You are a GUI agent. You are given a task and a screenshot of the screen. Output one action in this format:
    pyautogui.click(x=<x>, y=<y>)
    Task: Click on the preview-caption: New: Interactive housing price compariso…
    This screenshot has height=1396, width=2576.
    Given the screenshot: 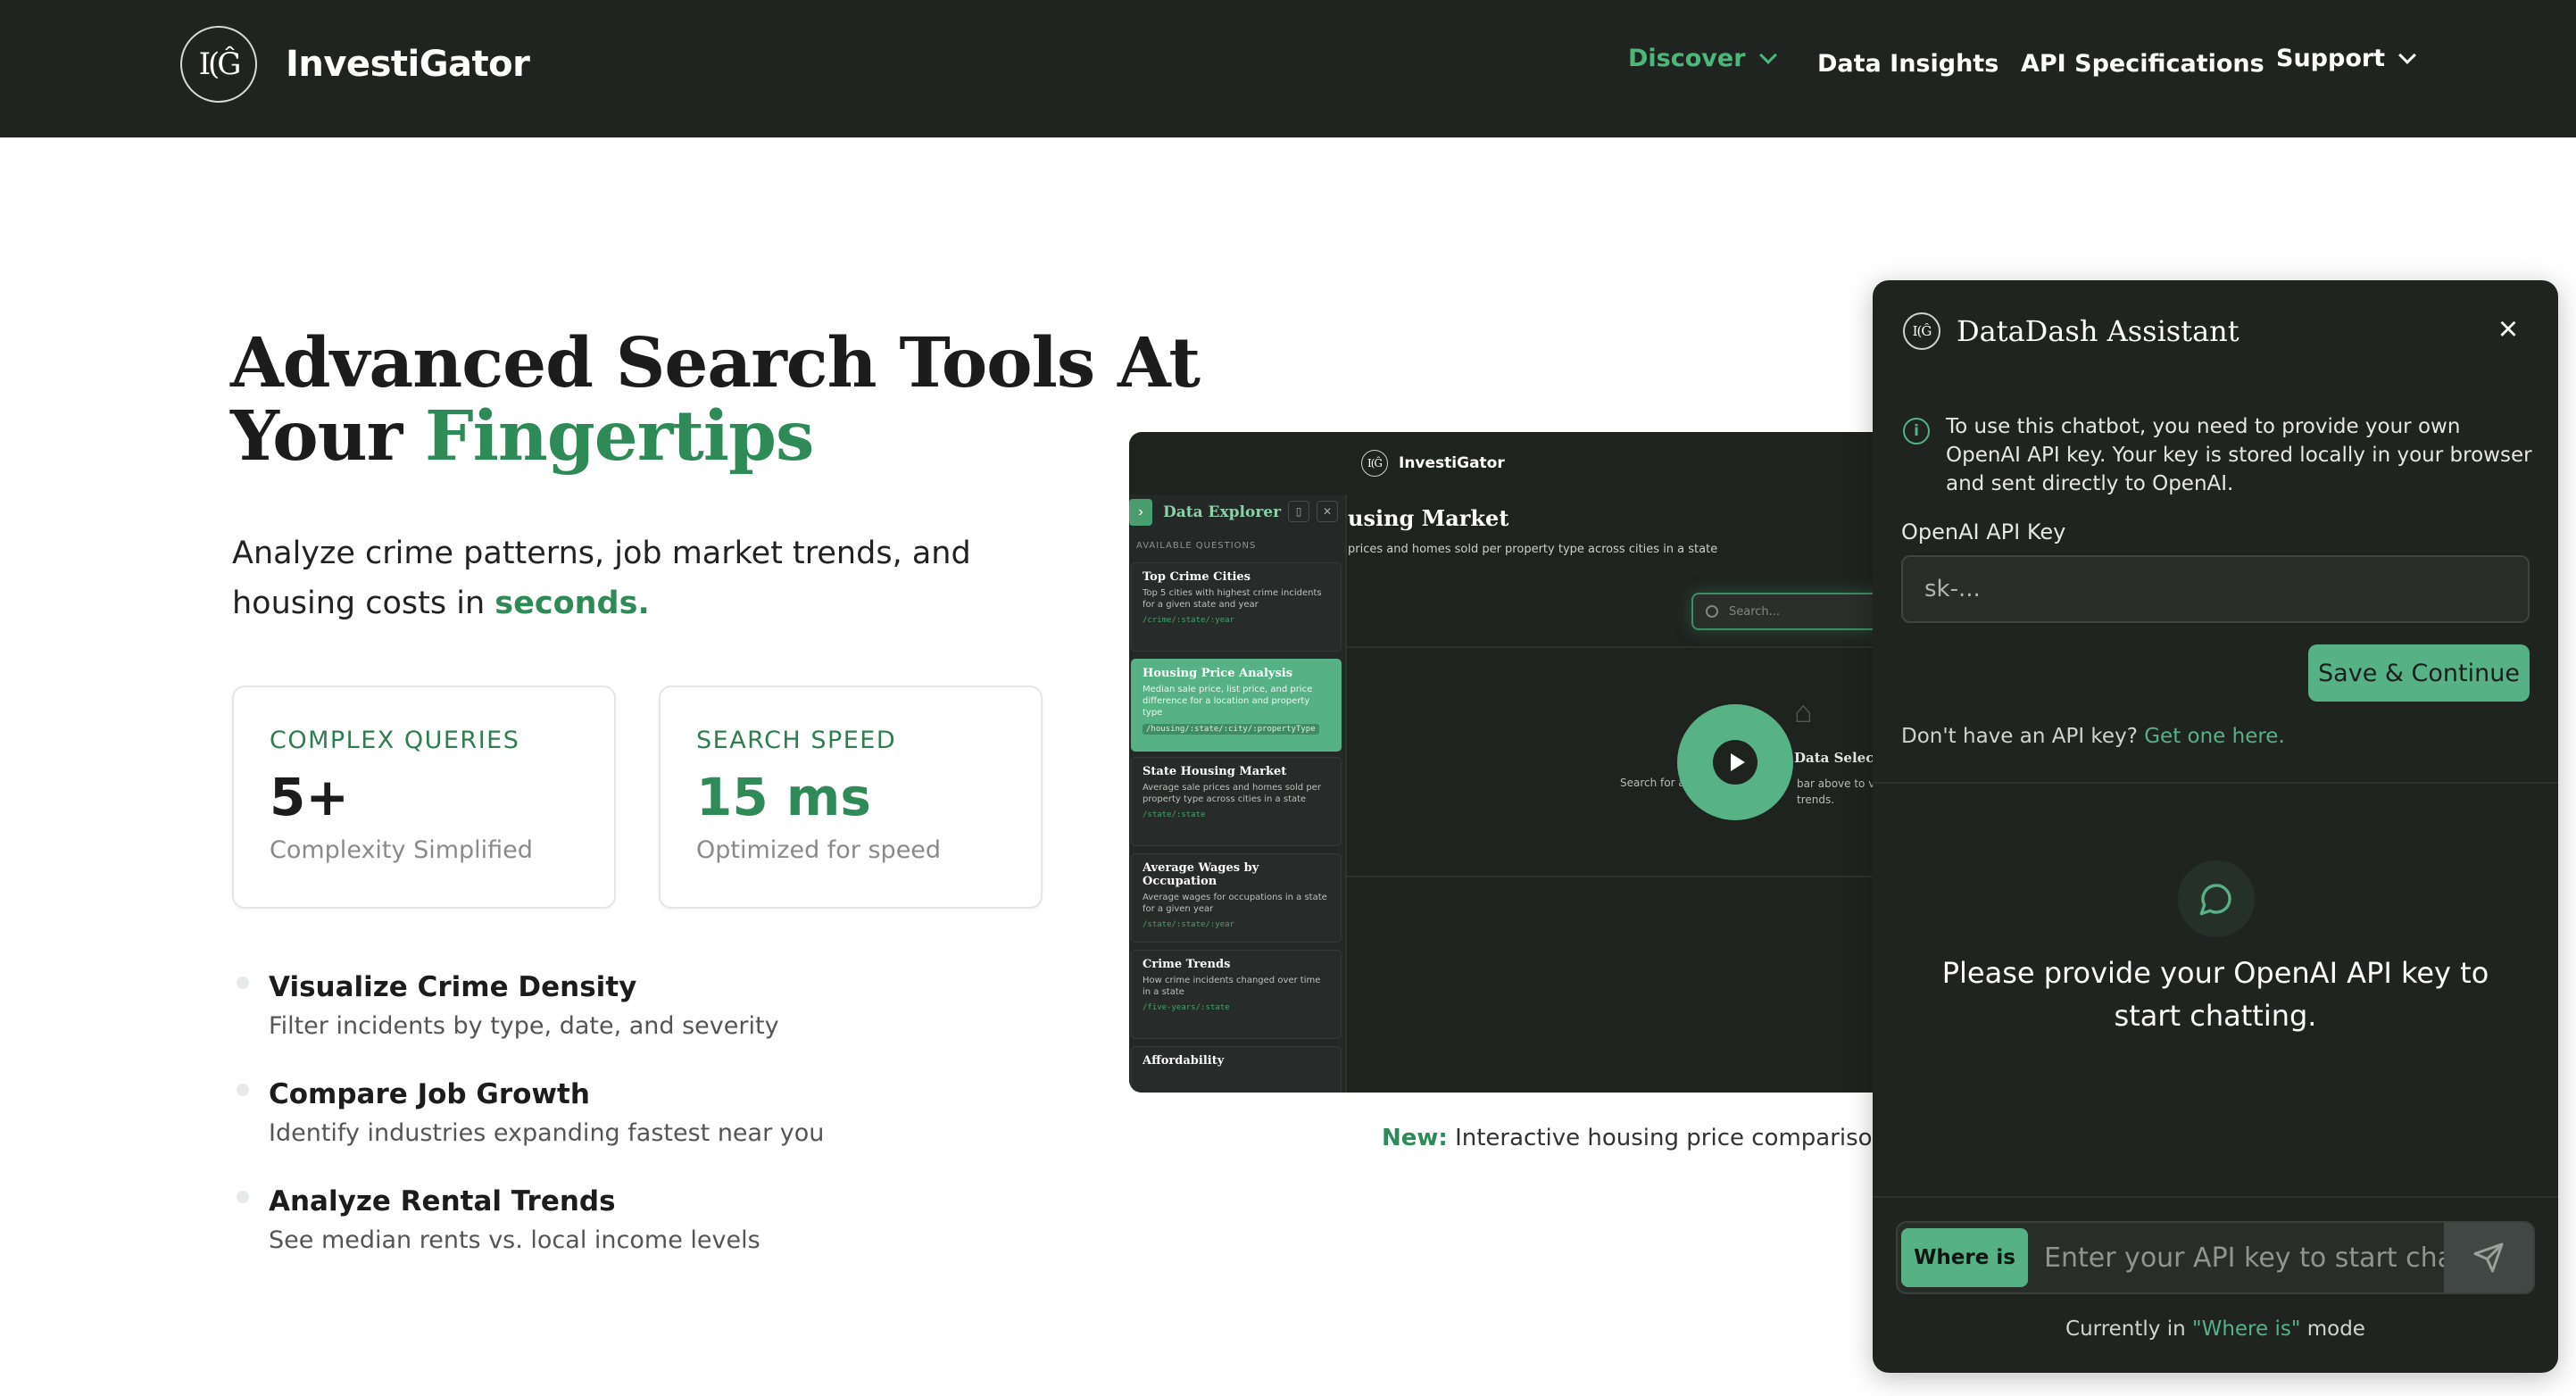 What is the action you would take?
    pyautogui.click(x=1651, y=1138)
    